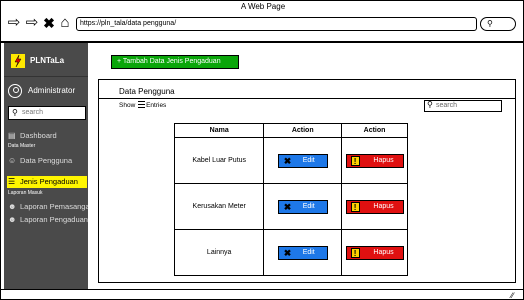 The image size is (524, 300). What do you see at coordinates (65, 23) in the screenshot?
I see `home-icon: ⌂` at bounding box center [65, 23].